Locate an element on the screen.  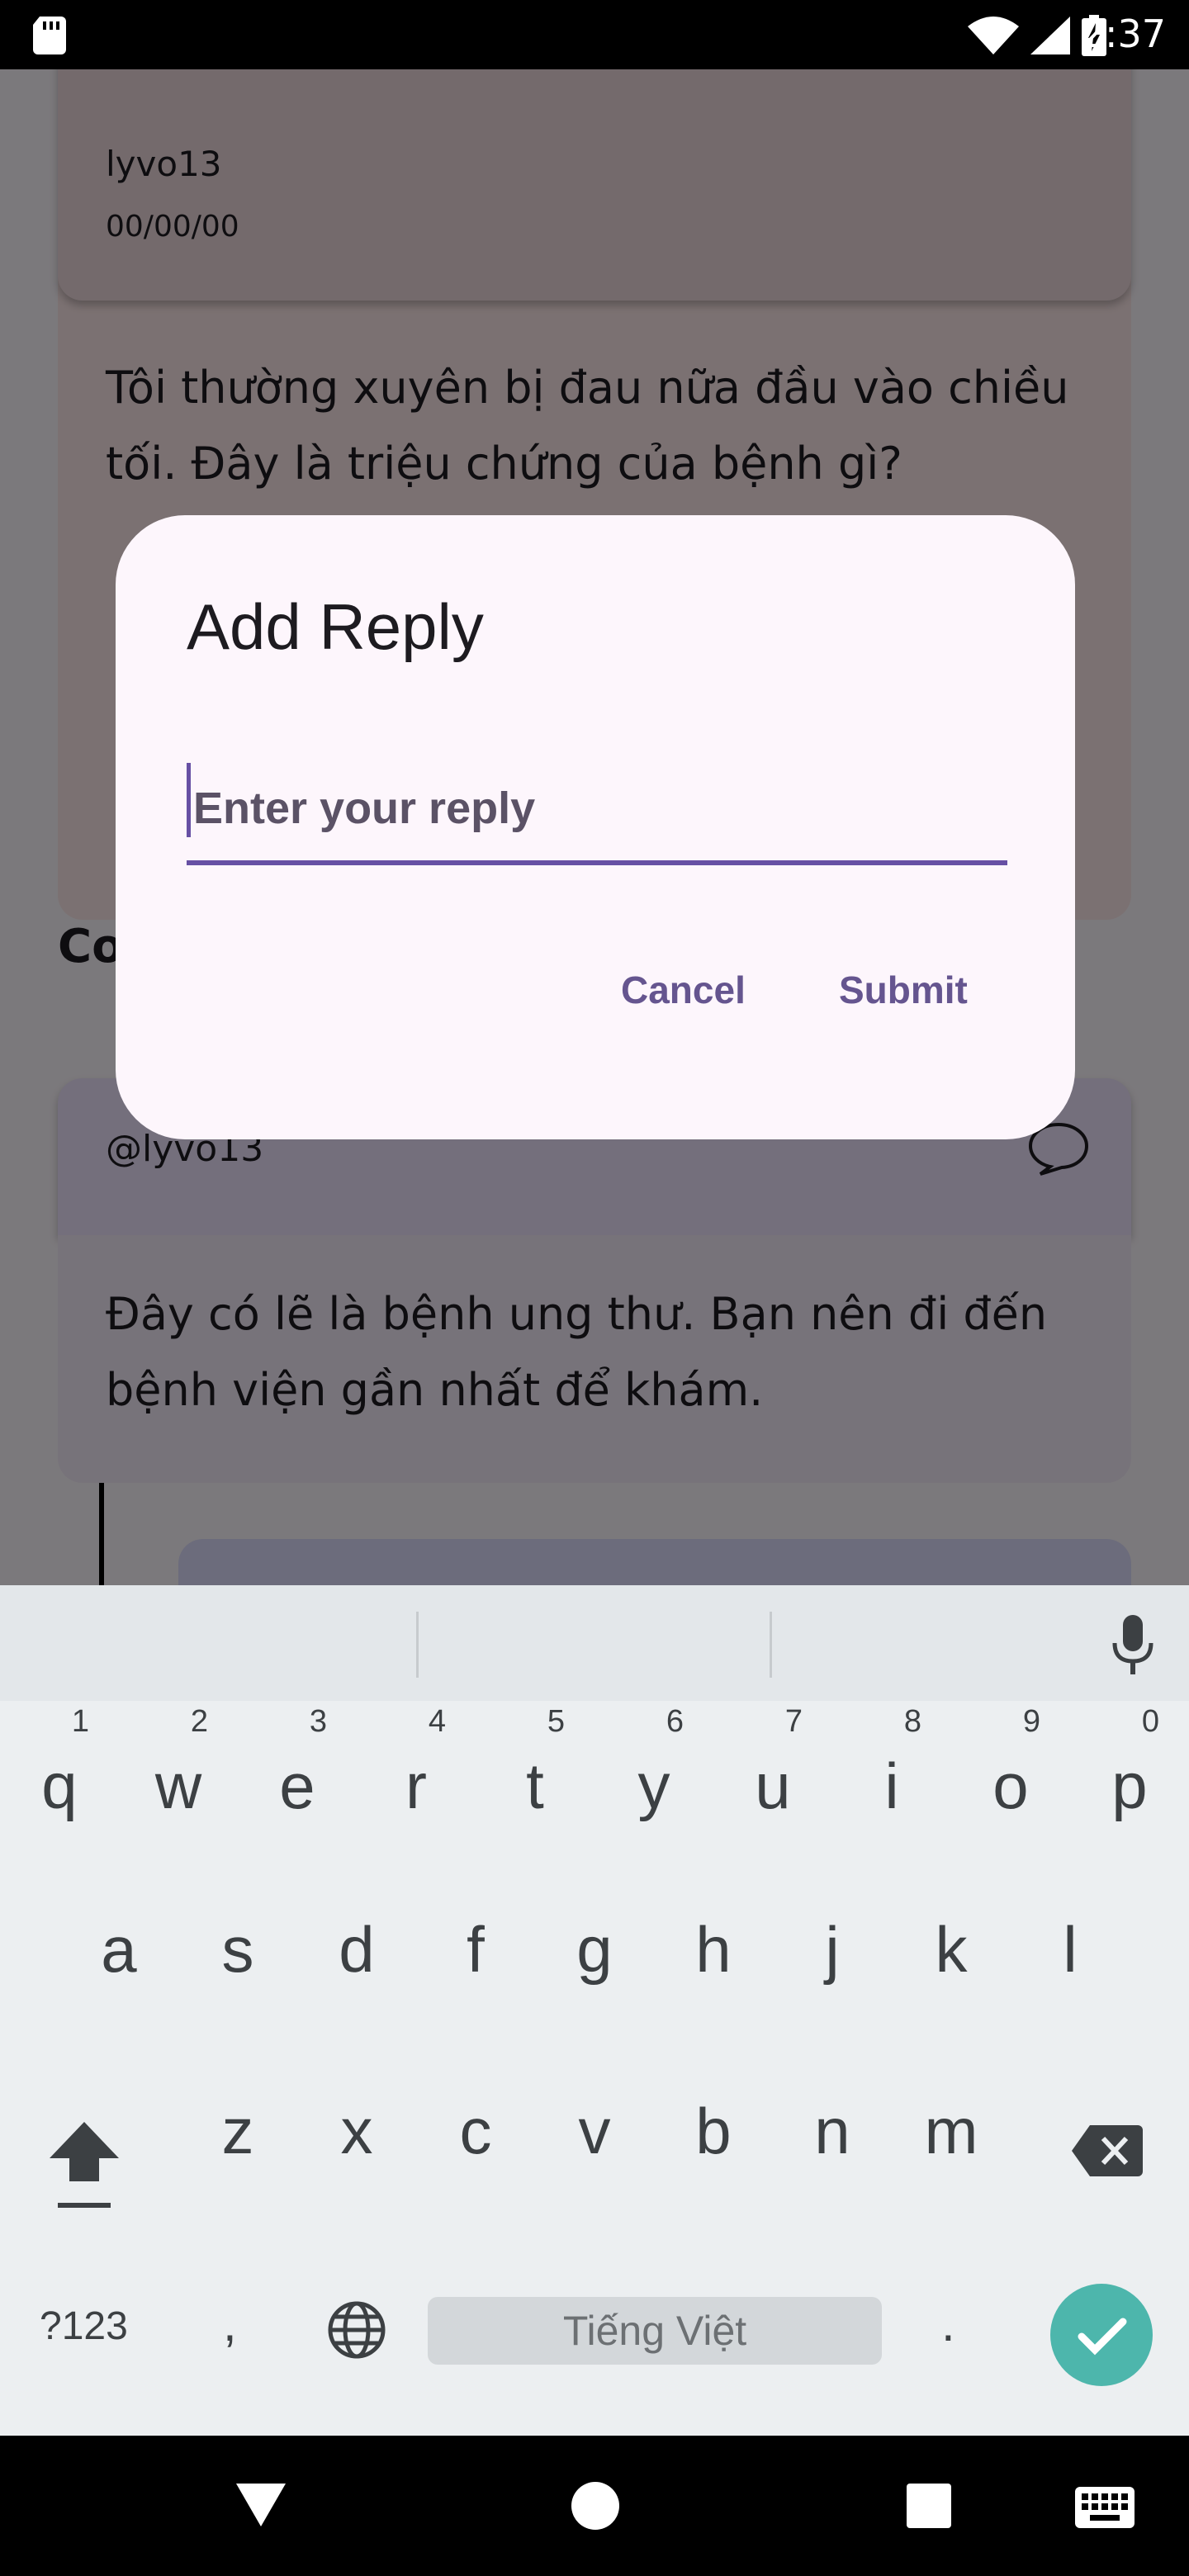
key-s: s is located at coordinates (237, 1973).